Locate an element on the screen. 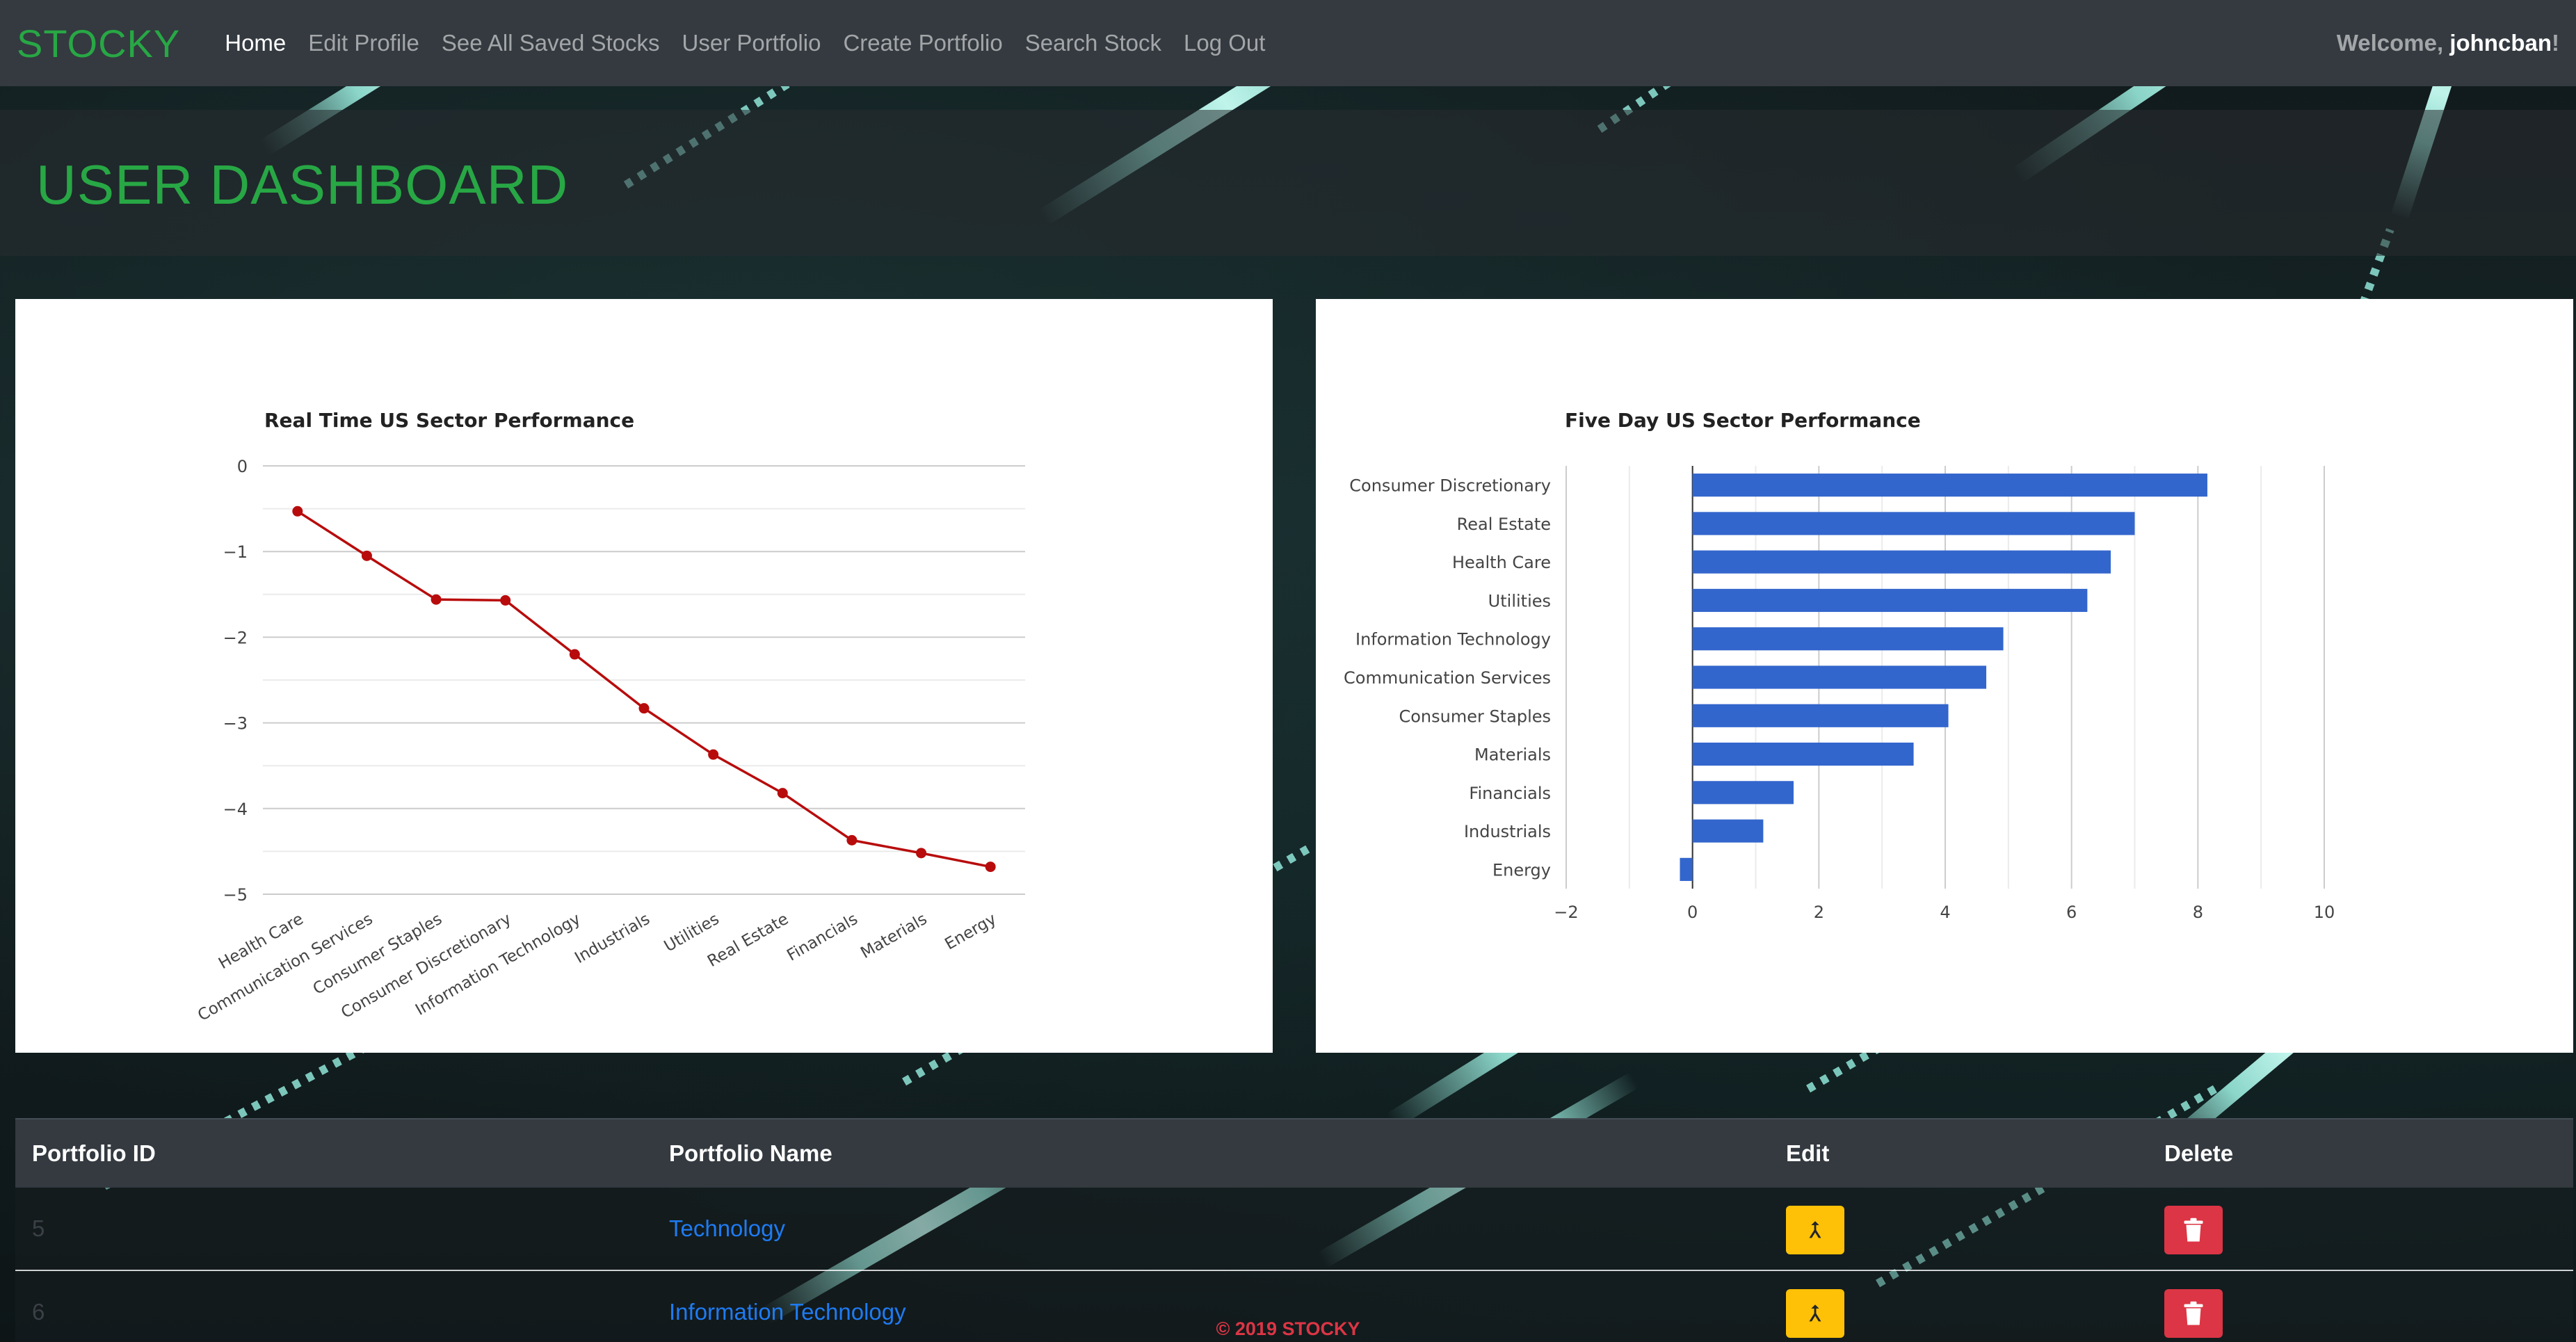  nav-link-saved-stocks: See All Saved Stocks is located at coordinates (550, 43).